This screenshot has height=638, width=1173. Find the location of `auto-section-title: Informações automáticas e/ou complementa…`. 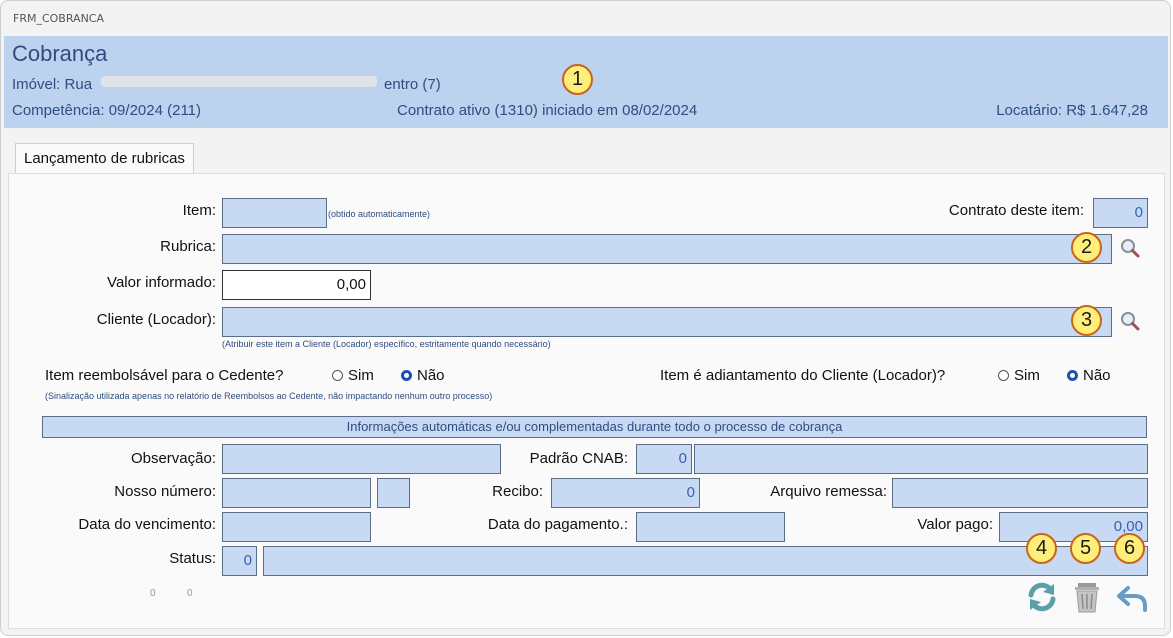

auto-section-title: Informações automáticas e/ou complementa… is located at coordinates (594, 427).